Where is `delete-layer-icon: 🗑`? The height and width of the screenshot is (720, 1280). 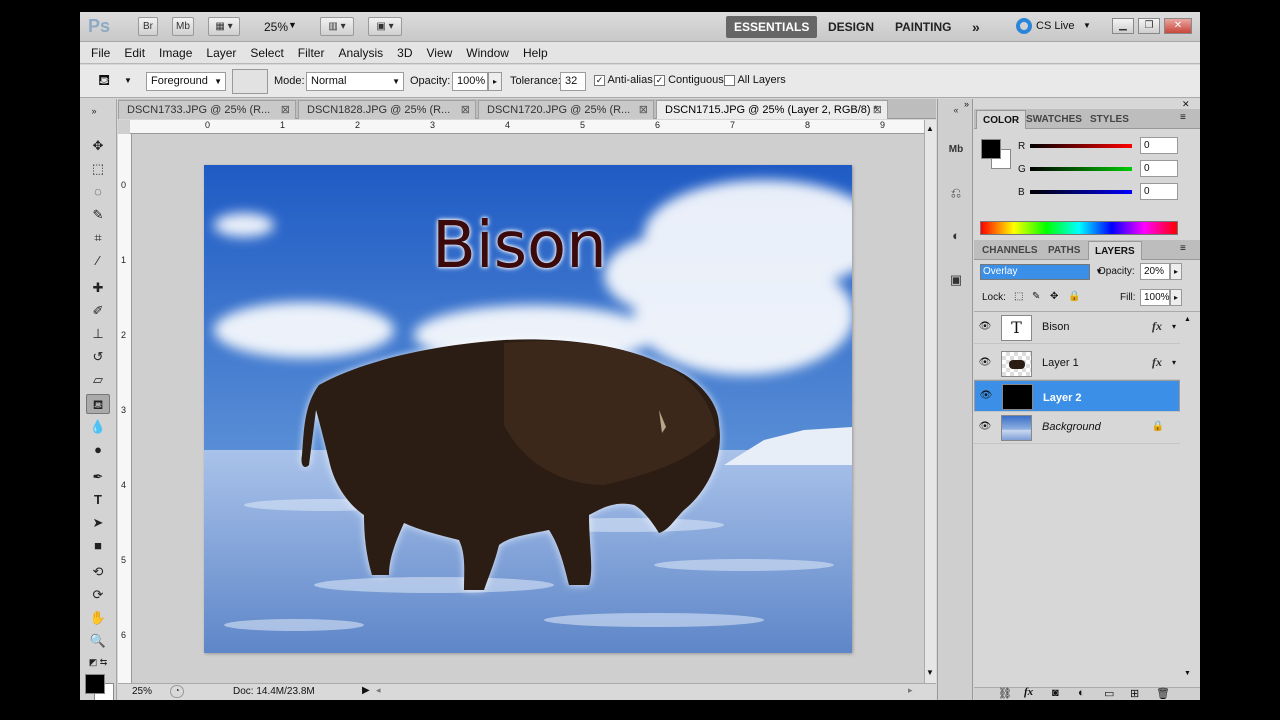 delete-layer-icon: 🗑 is located at coordinates (1163, 693).